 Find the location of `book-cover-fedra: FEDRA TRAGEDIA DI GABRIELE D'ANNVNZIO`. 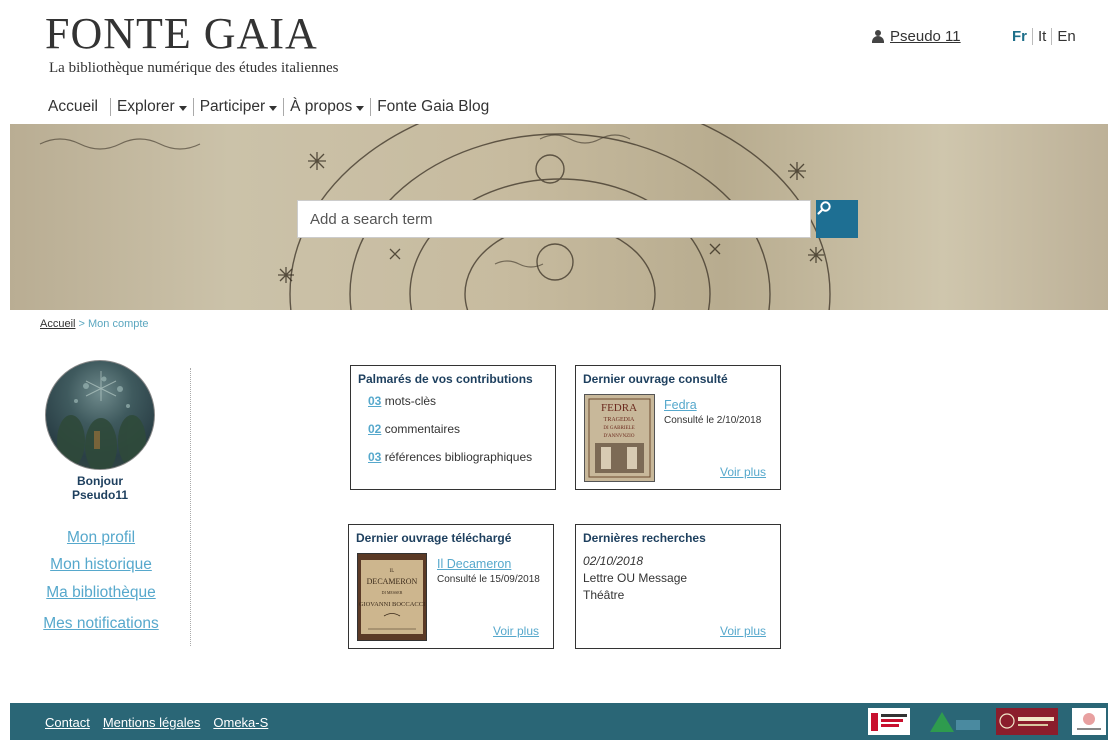

book-cover-fedra: FEDRA TRAGEDIA DI GABRIELE D'ANNVNZIO is located at coordinates (619, 438).